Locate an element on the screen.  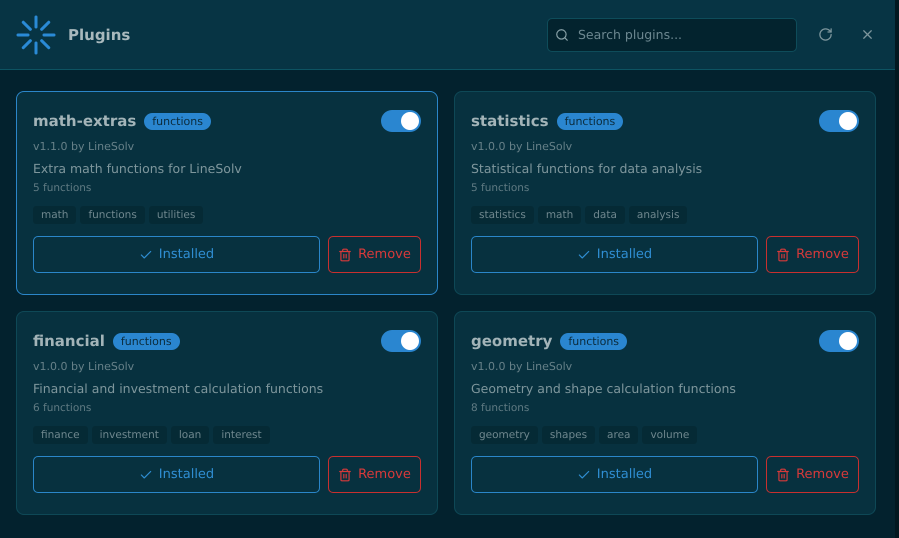
plugin-description: Statistical functions for data analysis is located at coordinates (587, 168).